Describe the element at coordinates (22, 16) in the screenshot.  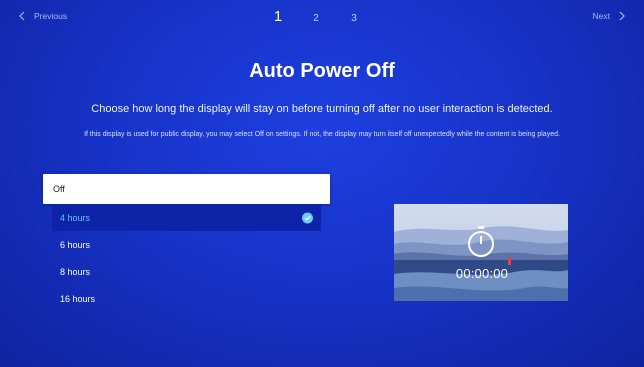
I see `chevron-left-icon` at that location.